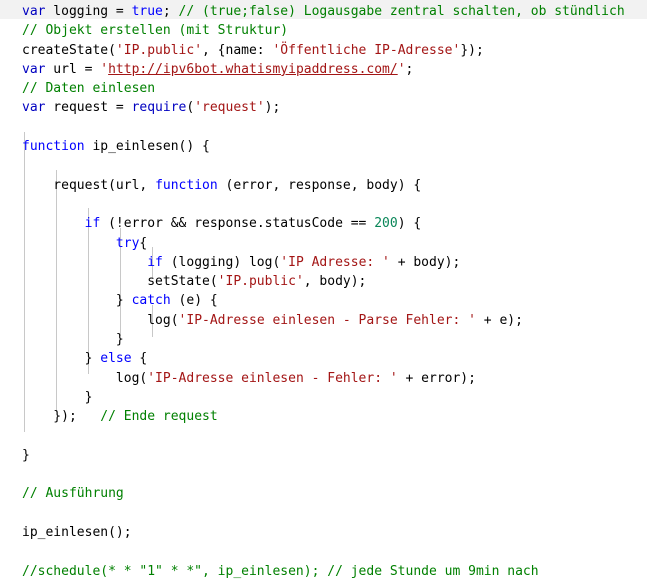 This screenshot has height=581, width=647. I want to click on code-token-str: 'IP Adresse: ', so click(335, 262).